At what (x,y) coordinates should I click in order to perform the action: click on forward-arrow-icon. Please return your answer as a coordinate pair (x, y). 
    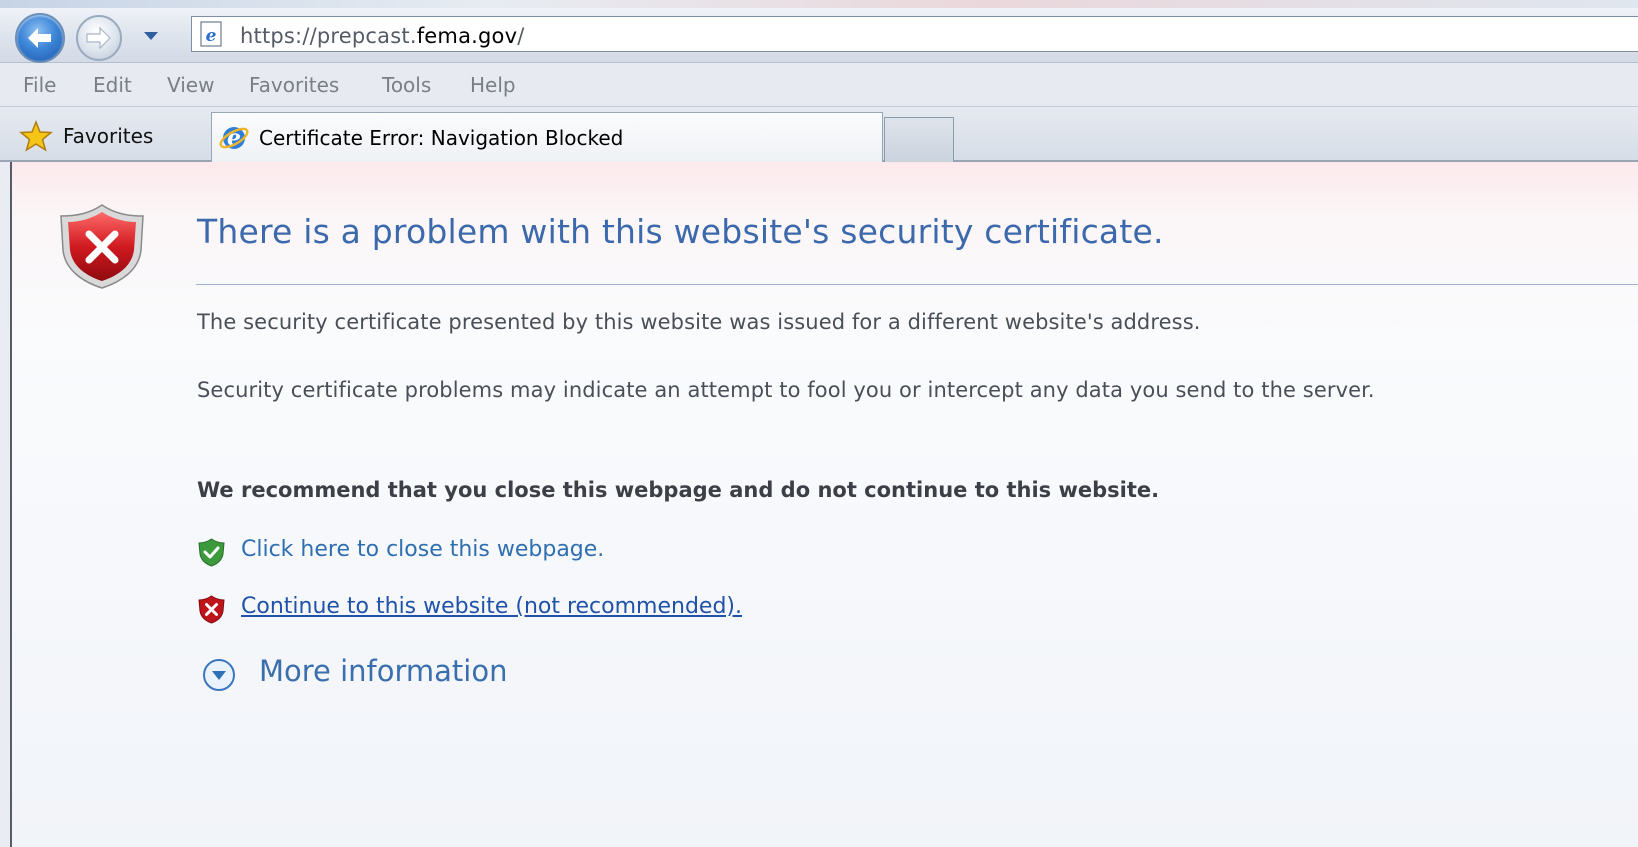
    Looking at the image, I should click on (98, 38).